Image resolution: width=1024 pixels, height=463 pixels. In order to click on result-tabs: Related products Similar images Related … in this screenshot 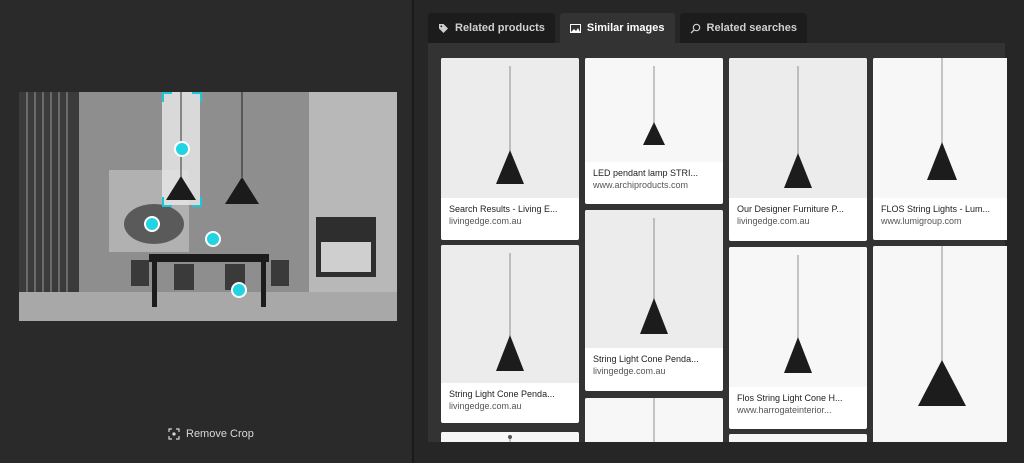, I will do `click(618, 28)`.